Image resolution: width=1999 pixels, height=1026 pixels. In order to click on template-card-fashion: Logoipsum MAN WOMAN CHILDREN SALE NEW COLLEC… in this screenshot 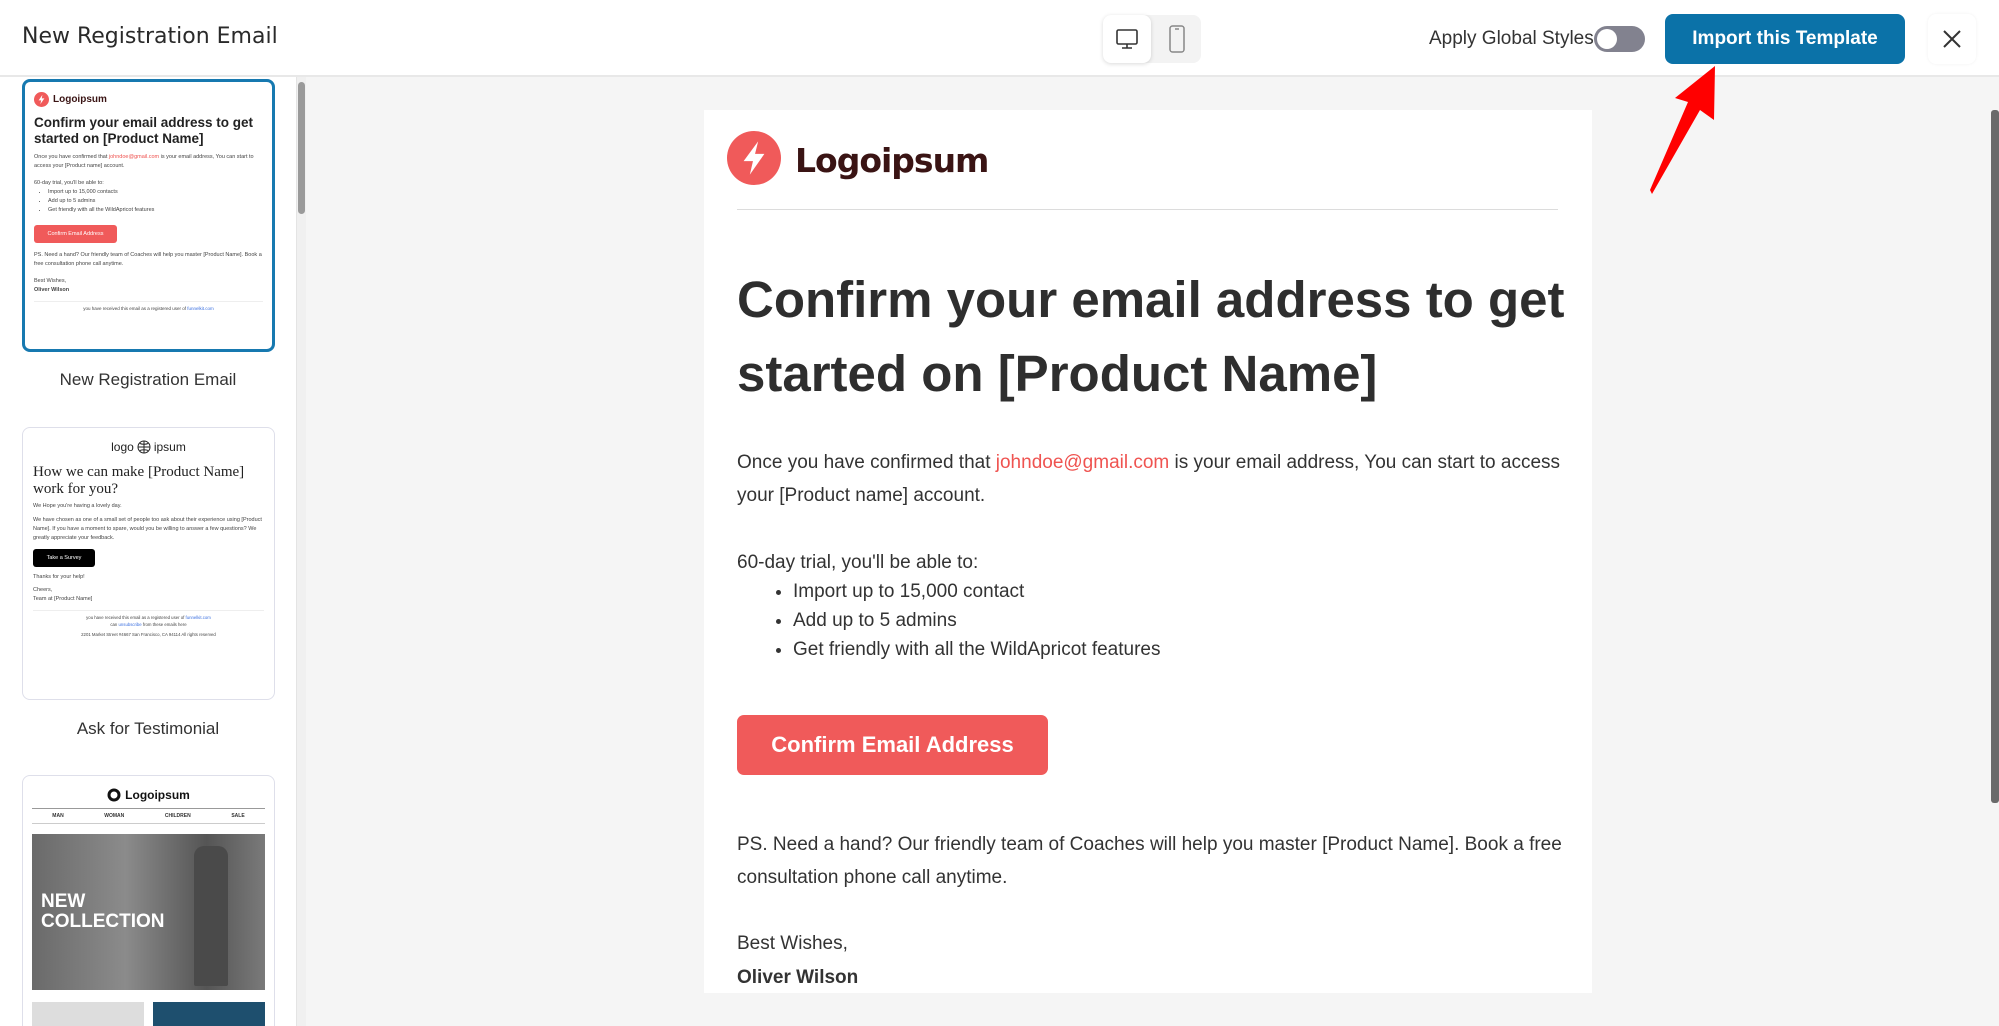, I will do `click(148, 900)`.